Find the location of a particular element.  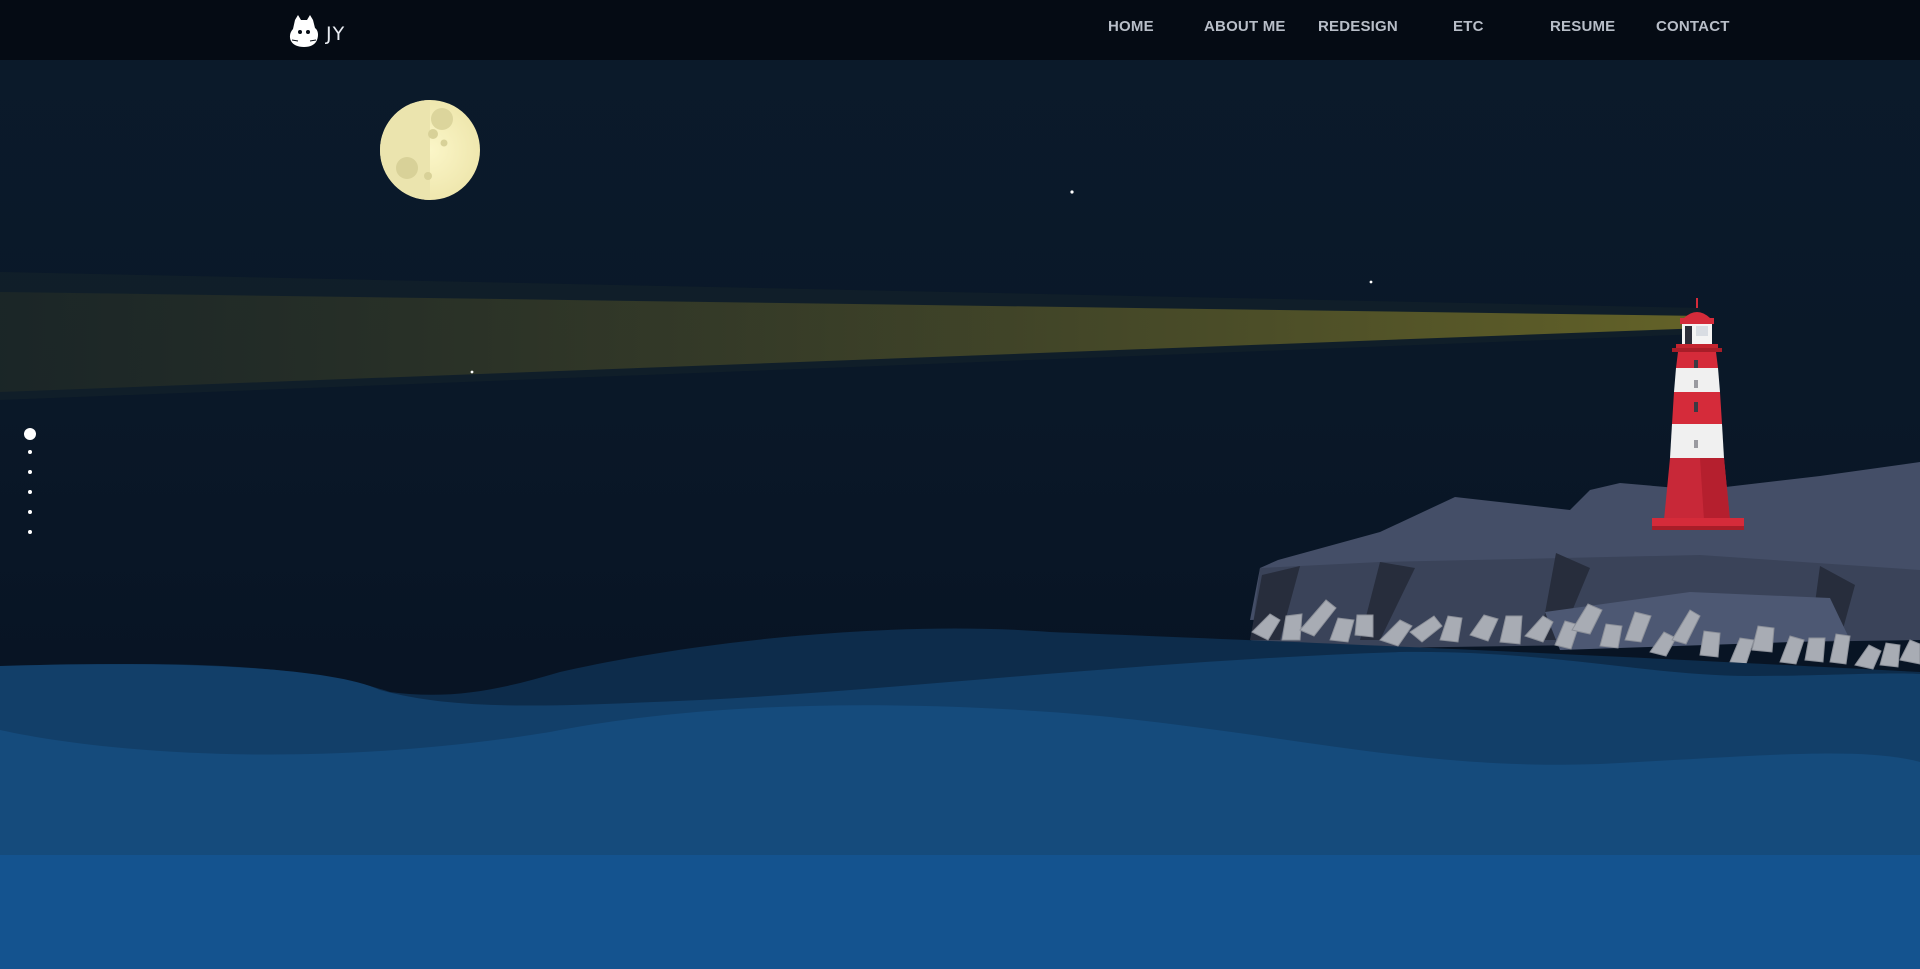

moon-icon is located at coordinates (430, 150).